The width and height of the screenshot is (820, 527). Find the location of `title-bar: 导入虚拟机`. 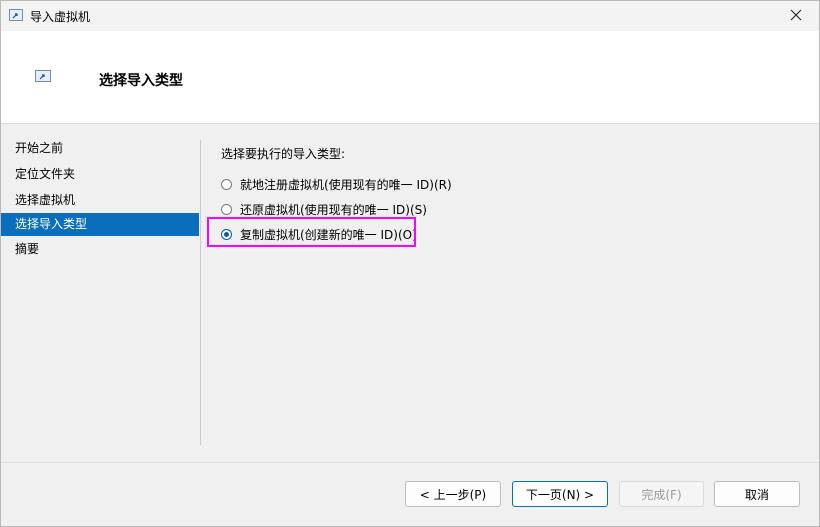

title-bar: 导入虚拟机 is located at coordinates (410, 16).